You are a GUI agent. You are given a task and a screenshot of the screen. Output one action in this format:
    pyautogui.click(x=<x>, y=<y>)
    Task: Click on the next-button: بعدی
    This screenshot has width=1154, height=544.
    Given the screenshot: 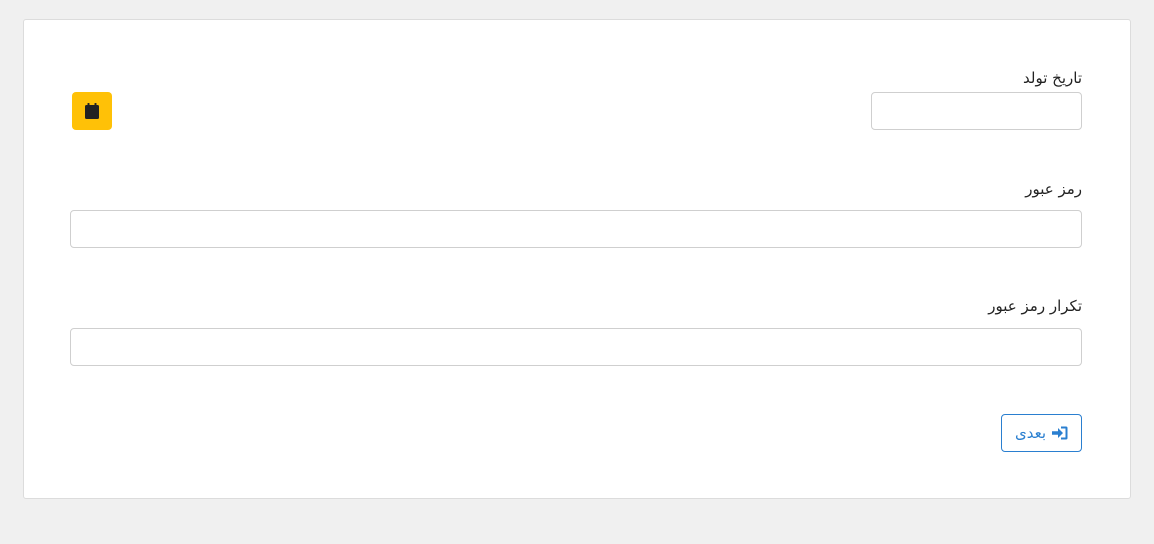 What is the action you would take?
    pyautogui.click(x=1041, y=433)
    